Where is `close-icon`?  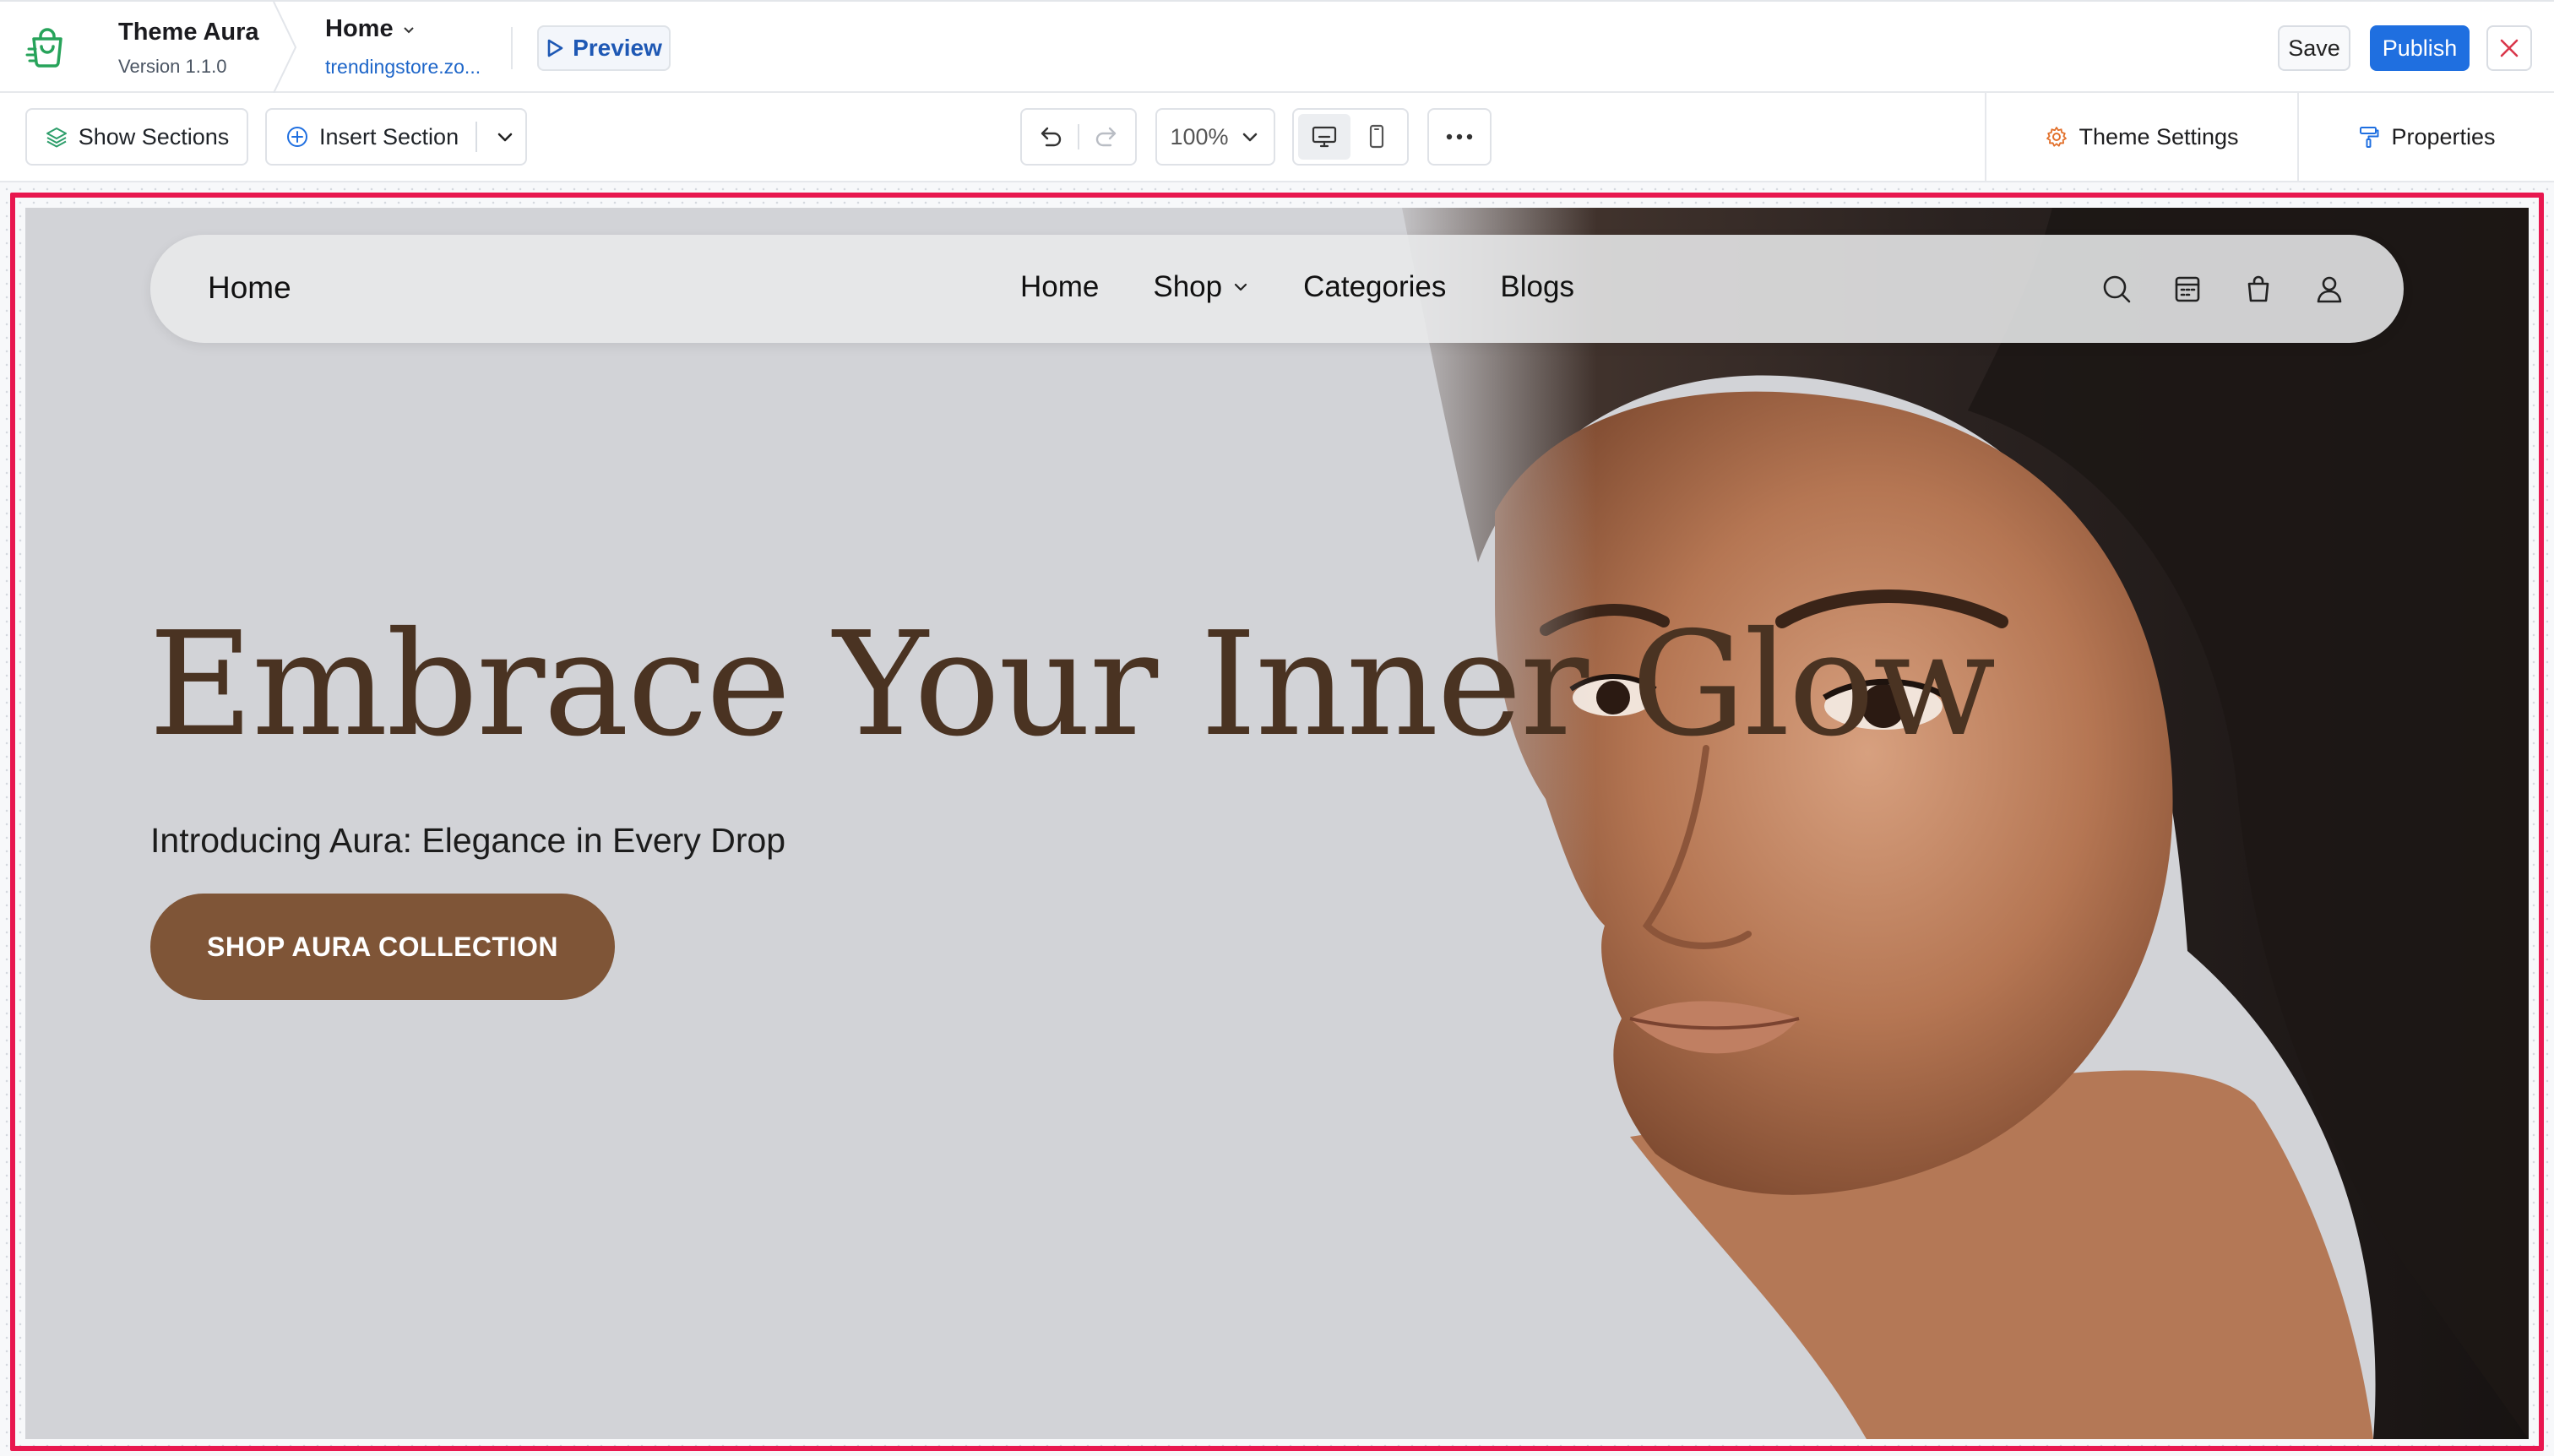
close-icon is located at coordinates (2509, 48).